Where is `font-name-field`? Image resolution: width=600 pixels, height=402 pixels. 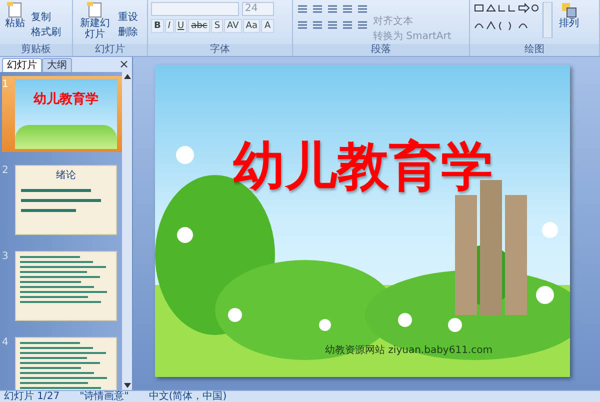
font-name-field is located at coordinates (195, 9).